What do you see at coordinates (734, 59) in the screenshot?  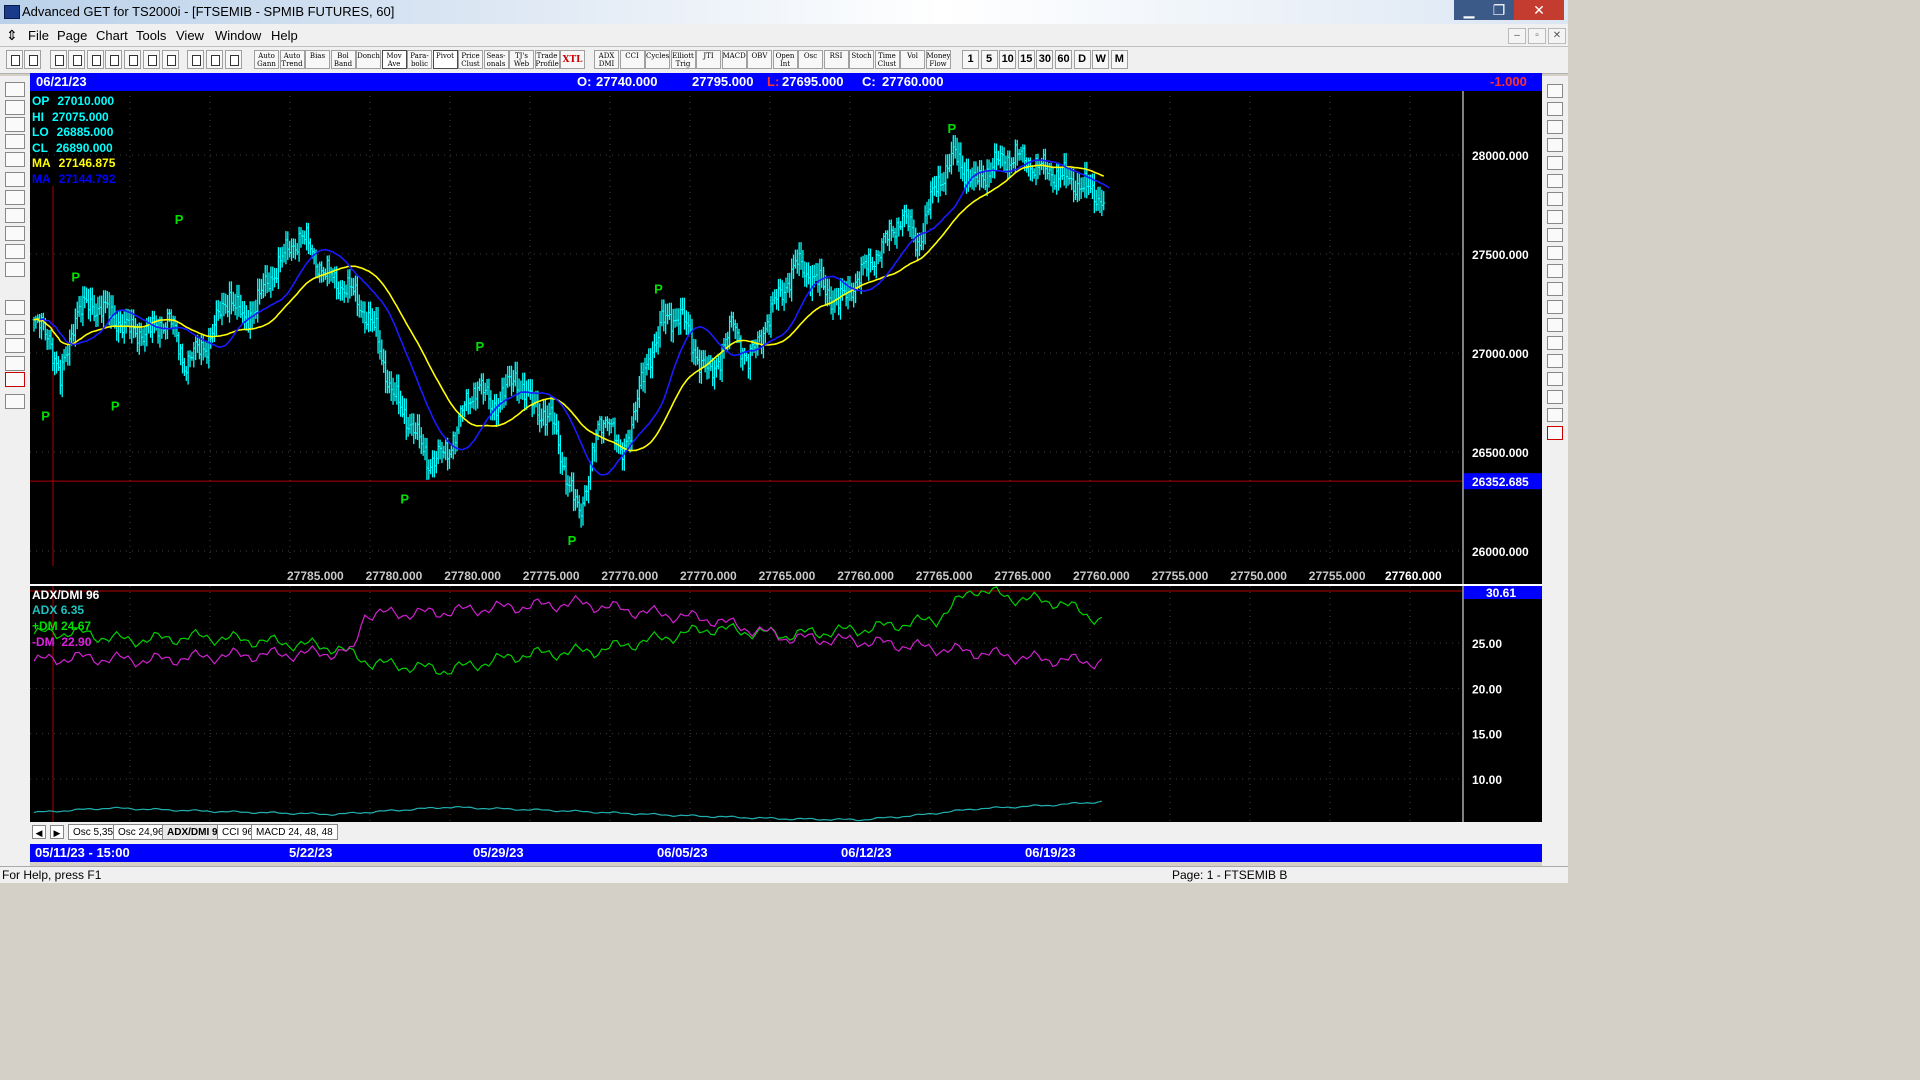 I see `indicator-button: MACD` at bounding box center [734, 59].